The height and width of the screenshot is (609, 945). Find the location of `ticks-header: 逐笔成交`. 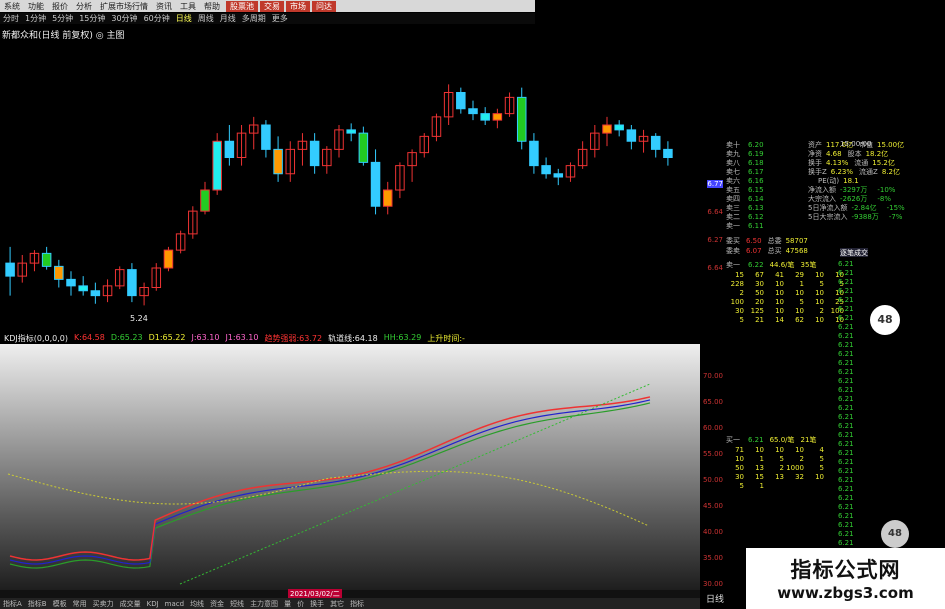

ticks-header: 逐笔成交 is located at coordinates (854, 252).